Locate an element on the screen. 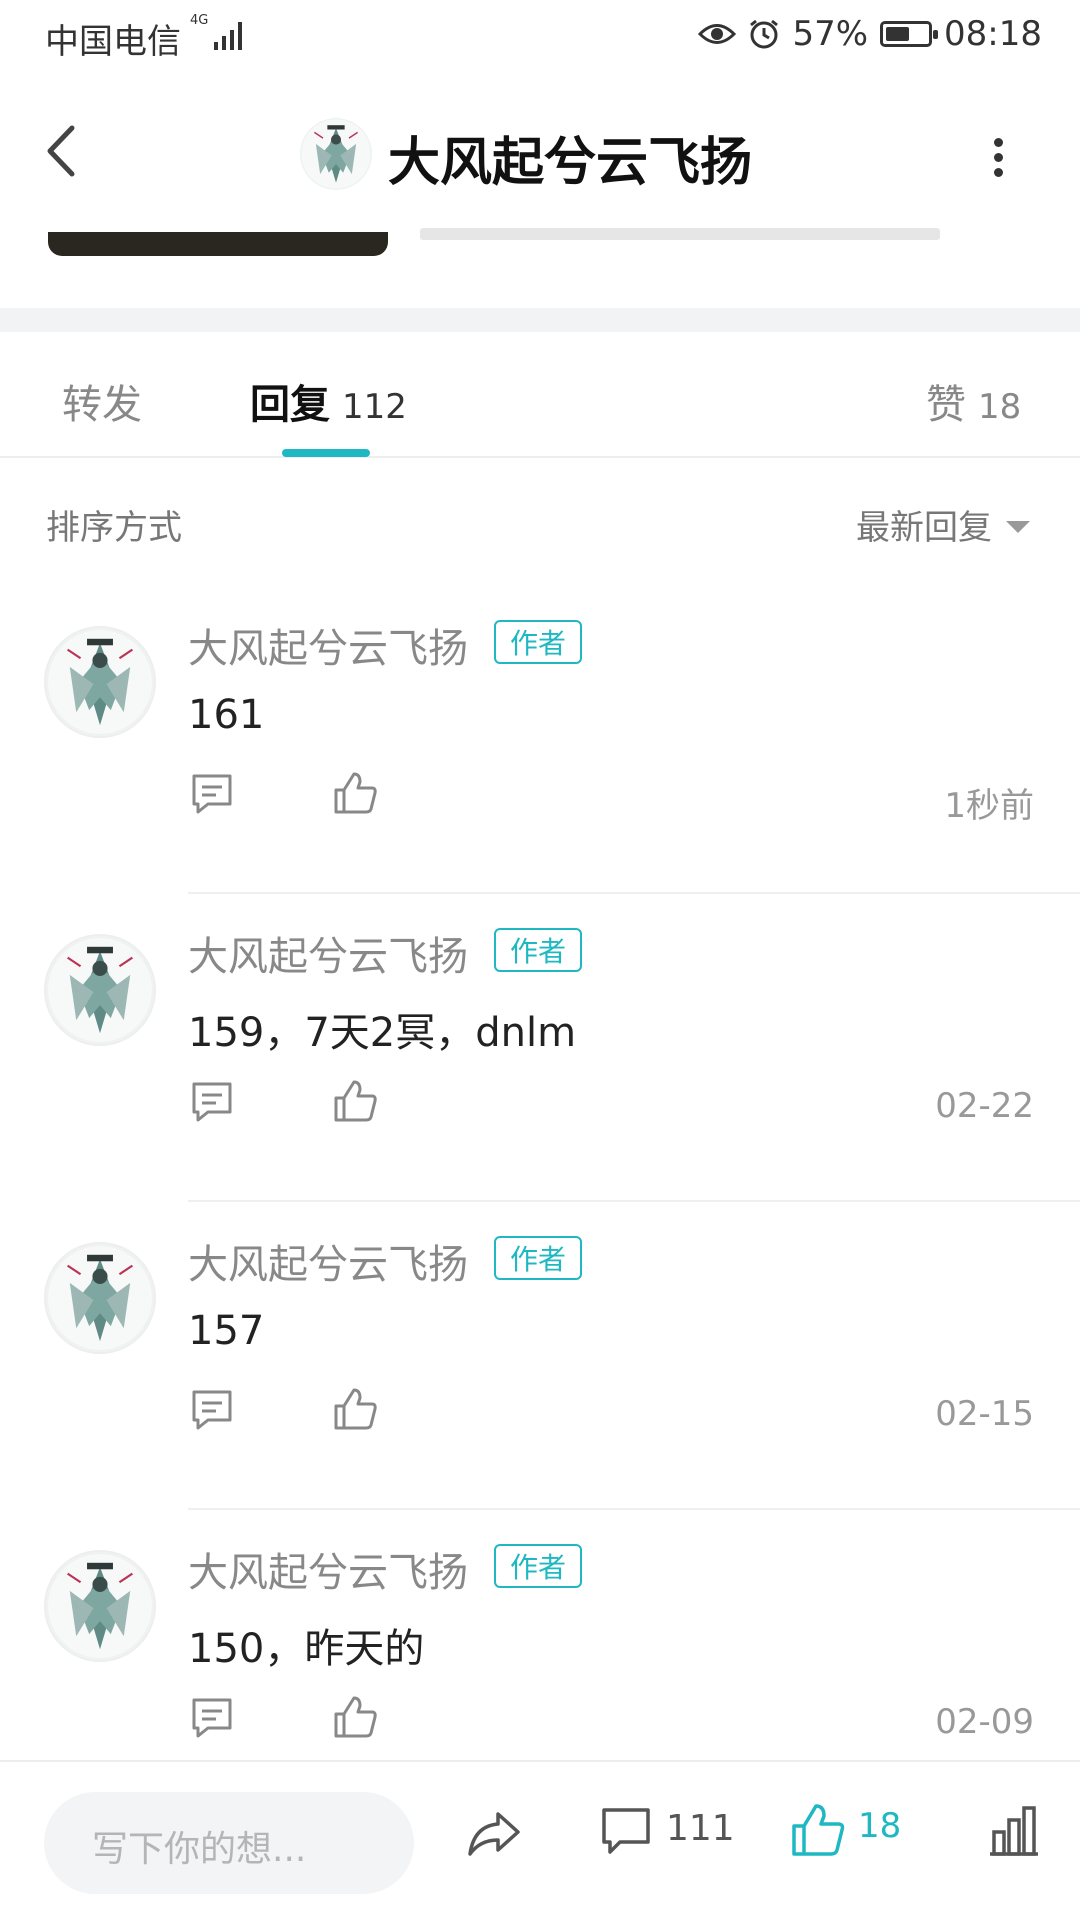  tab-label: 回复 is located at coordinates (290, 405).